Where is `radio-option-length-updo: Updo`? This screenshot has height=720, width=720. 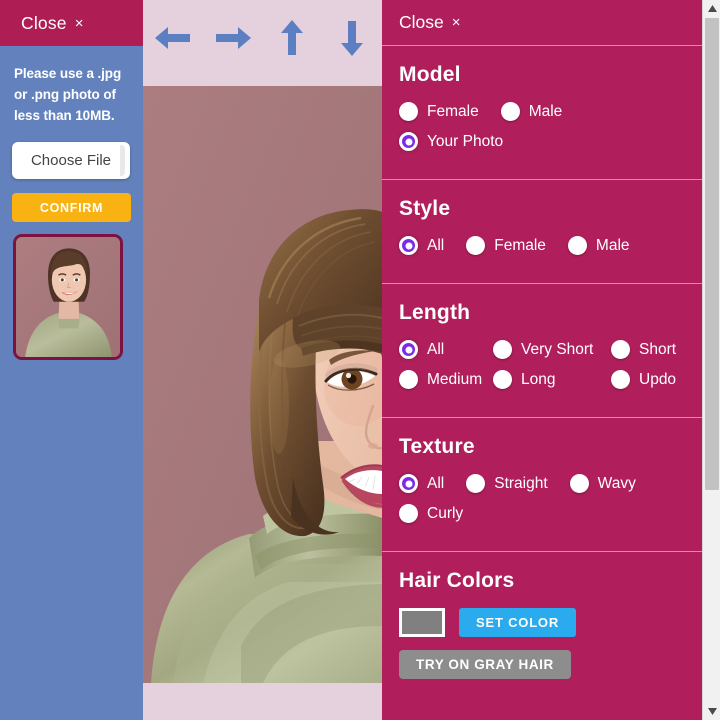 radio-option-length-updo: Updo is located at coordinates (648, 379).